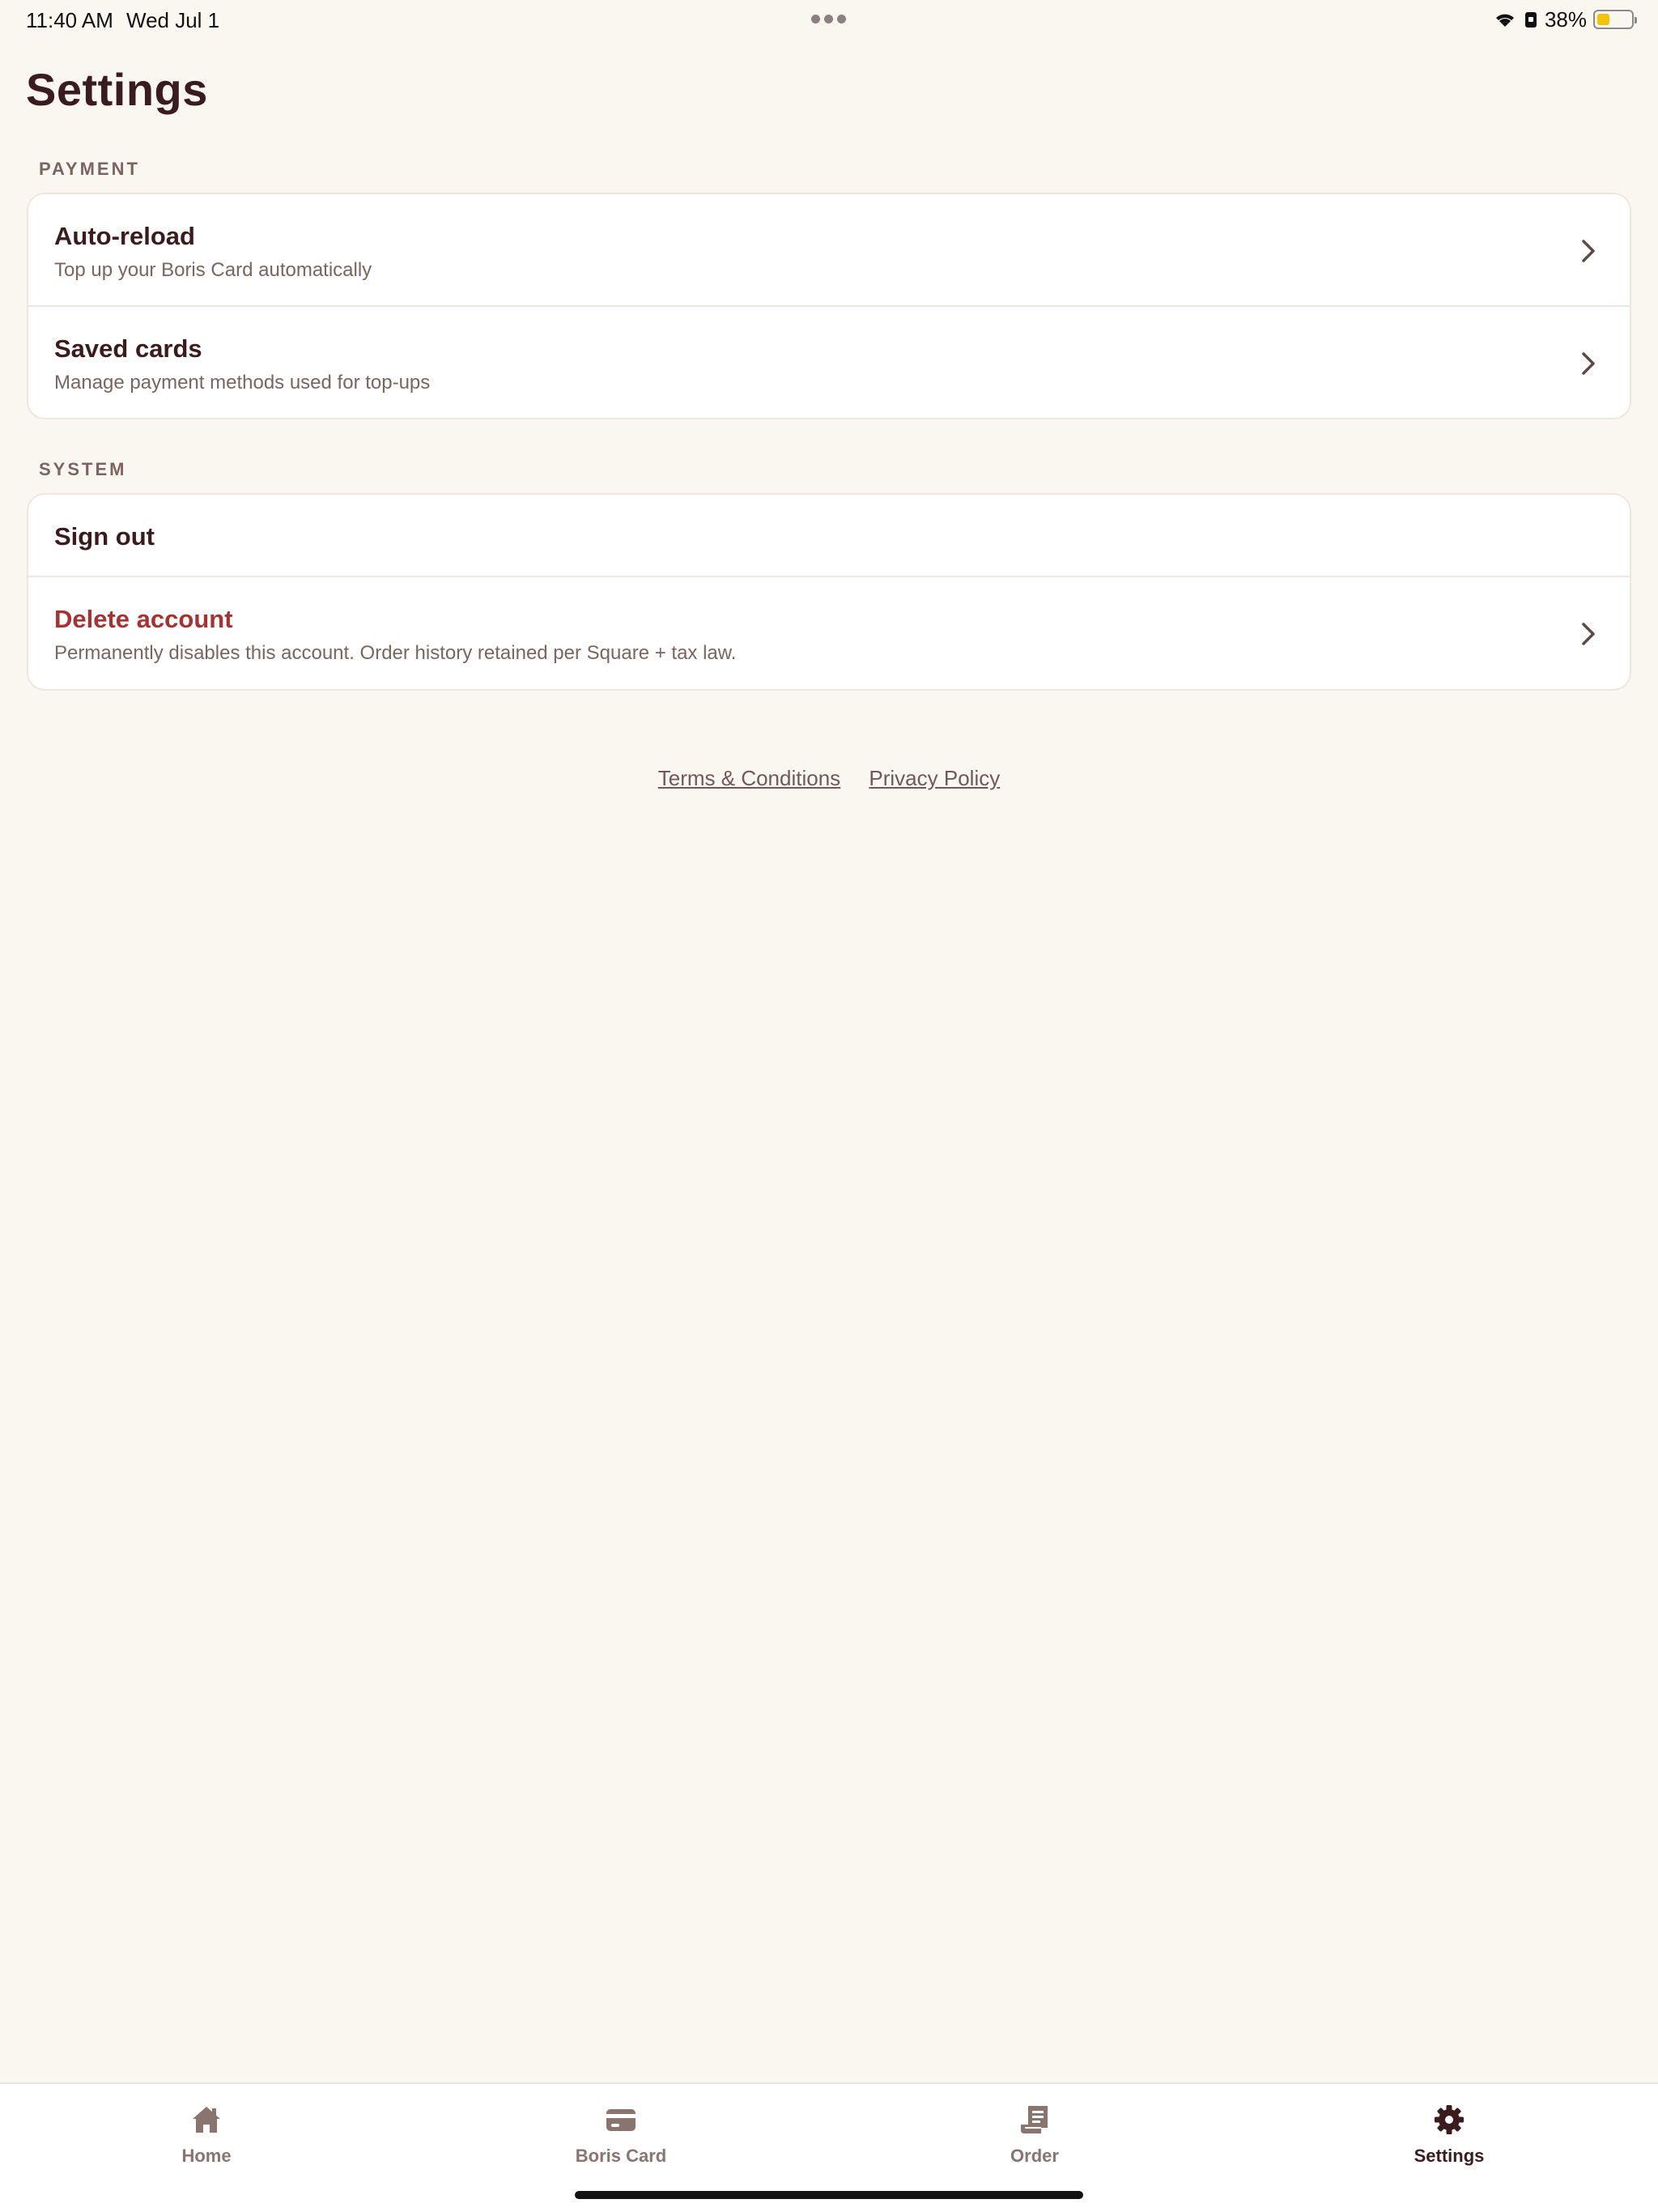 Image resolution: width=1658 pixels, height=2212 pixels. I want to click on status-date: Wed Jul 1, so click(173, 20).